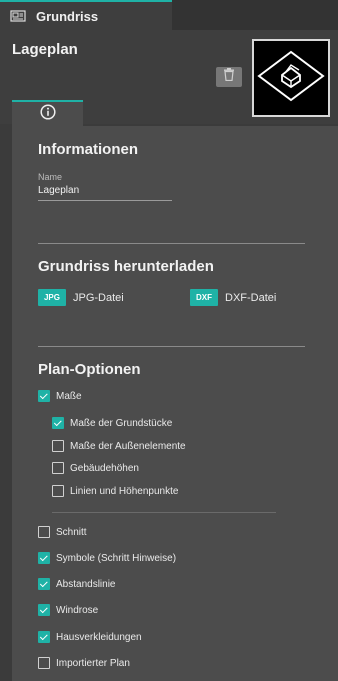  I want to click on option-label: Hausverkleidungen, so click(99, 637).